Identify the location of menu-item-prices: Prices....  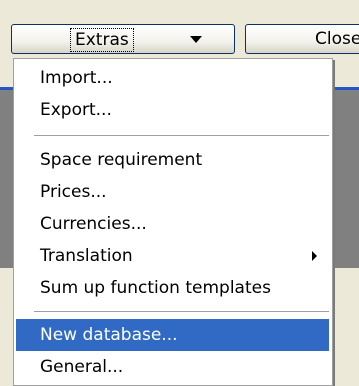
(172, 192).